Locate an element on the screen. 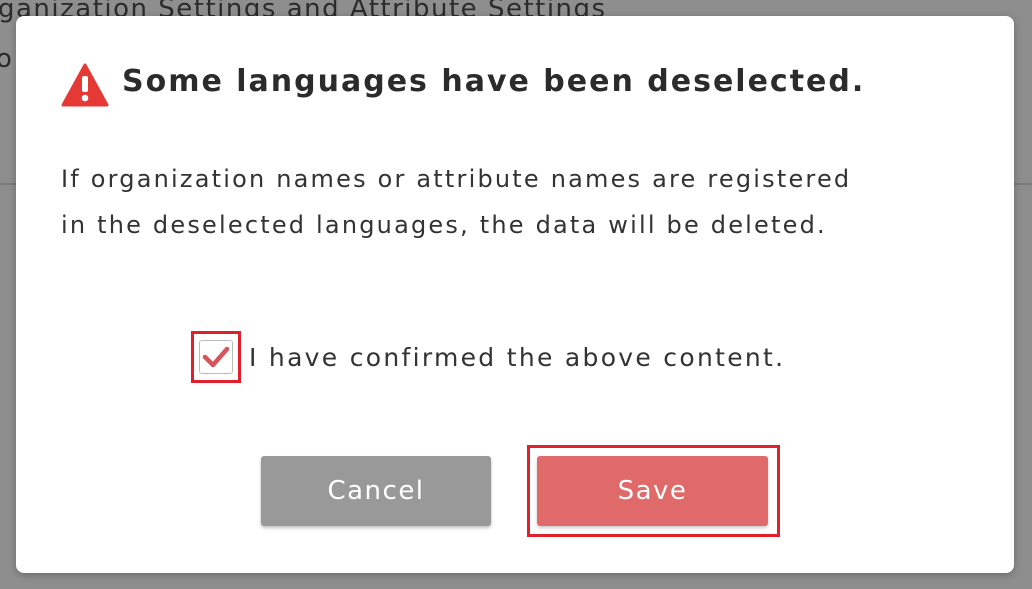  checkmark-icon is located at coordinates (216, 357).